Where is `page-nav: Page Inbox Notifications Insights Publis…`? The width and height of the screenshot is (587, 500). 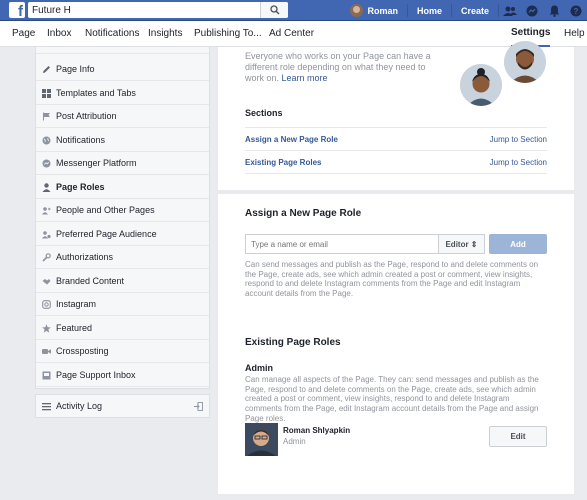 page-nav: Page Inbox Notifications Insights Publis… is located at coordinates (293, 34).